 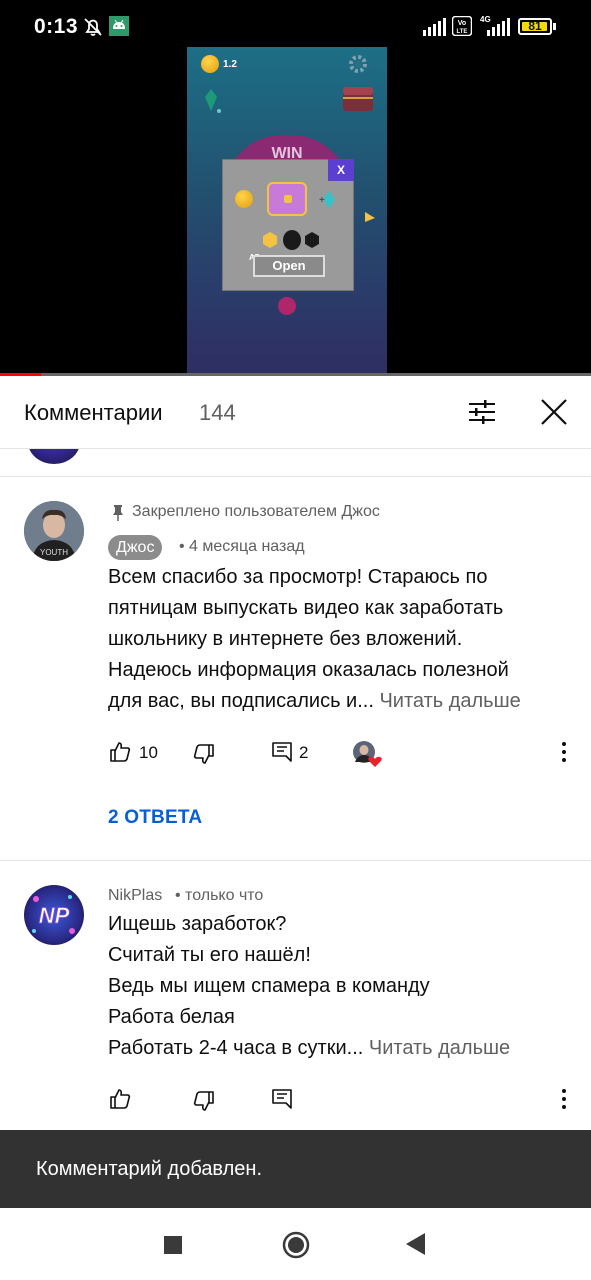 What do you see at coordinates (289, 266) in the screenshot?
I see `open-button: Open` at bounding box center [289, 266].